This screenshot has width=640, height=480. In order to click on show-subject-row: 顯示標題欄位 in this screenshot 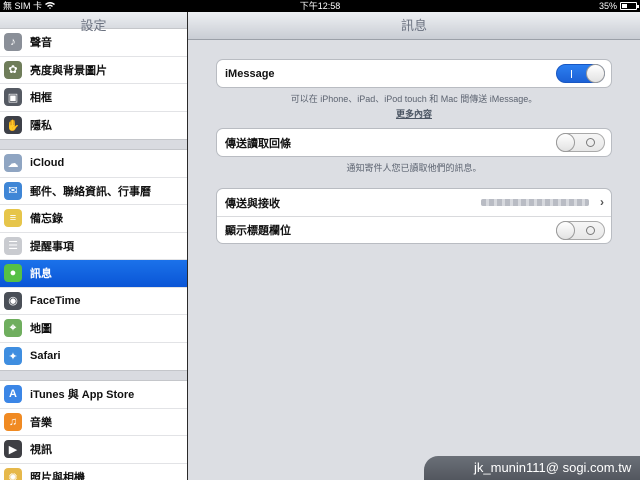, I will do `click(414, 229)`.